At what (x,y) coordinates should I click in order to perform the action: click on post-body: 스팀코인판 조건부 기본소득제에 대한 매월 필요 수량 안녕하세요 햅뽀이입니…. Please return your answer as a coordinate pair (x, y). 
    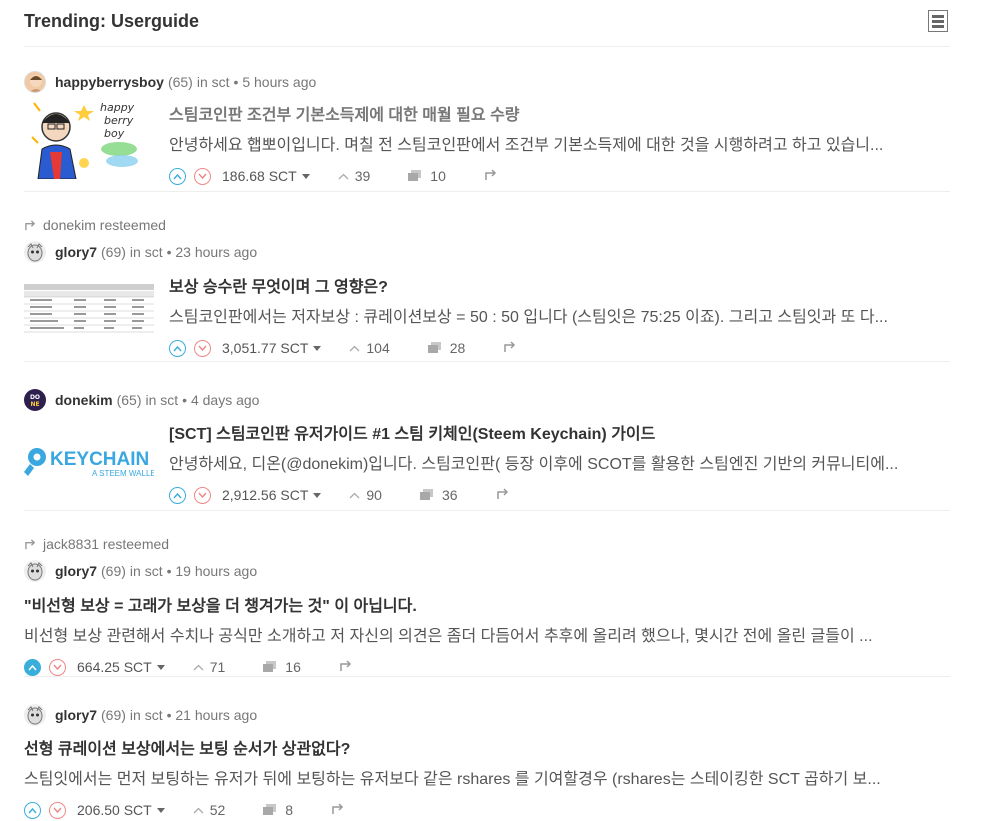
    Looking at the image, I should click on (559, 143).